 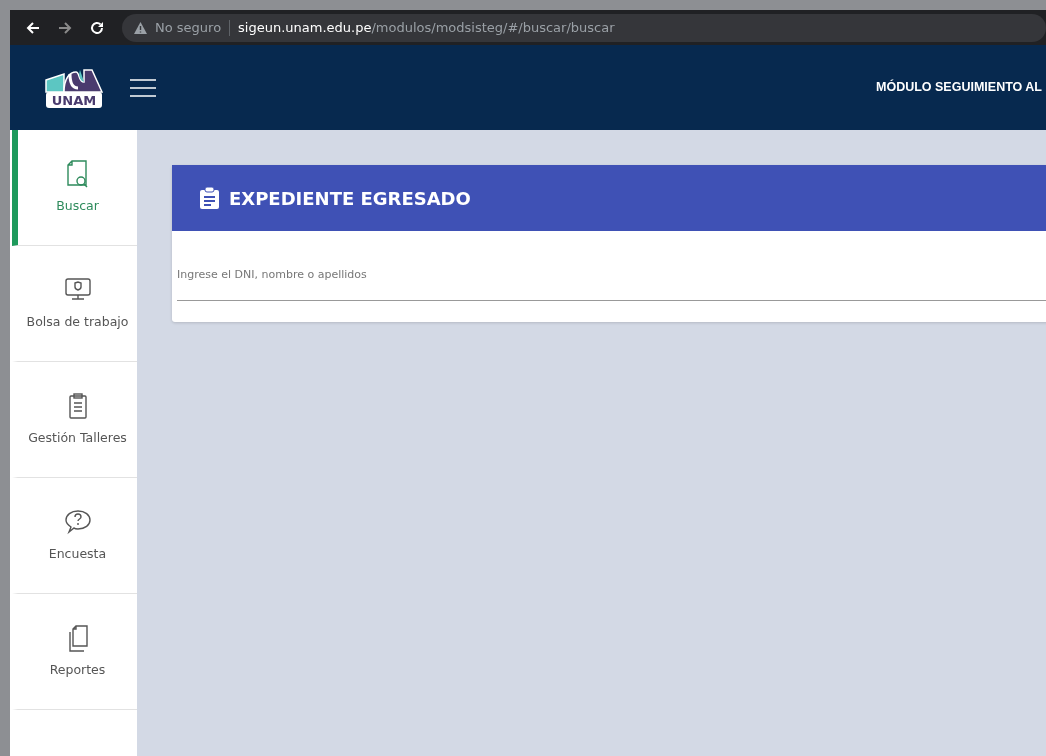 I want to click on clipboard-icon, so click(x=209, y=198).